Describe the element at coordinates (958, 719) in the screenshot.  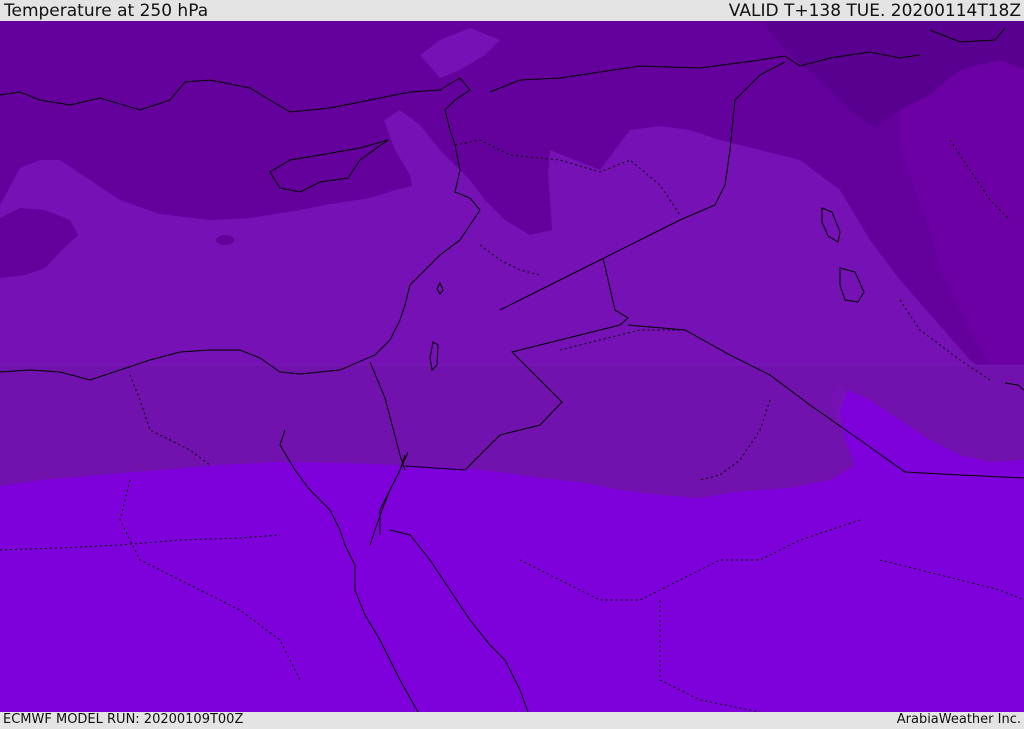
I see `credit-label: ArabiaWeather Inc.` at that location.